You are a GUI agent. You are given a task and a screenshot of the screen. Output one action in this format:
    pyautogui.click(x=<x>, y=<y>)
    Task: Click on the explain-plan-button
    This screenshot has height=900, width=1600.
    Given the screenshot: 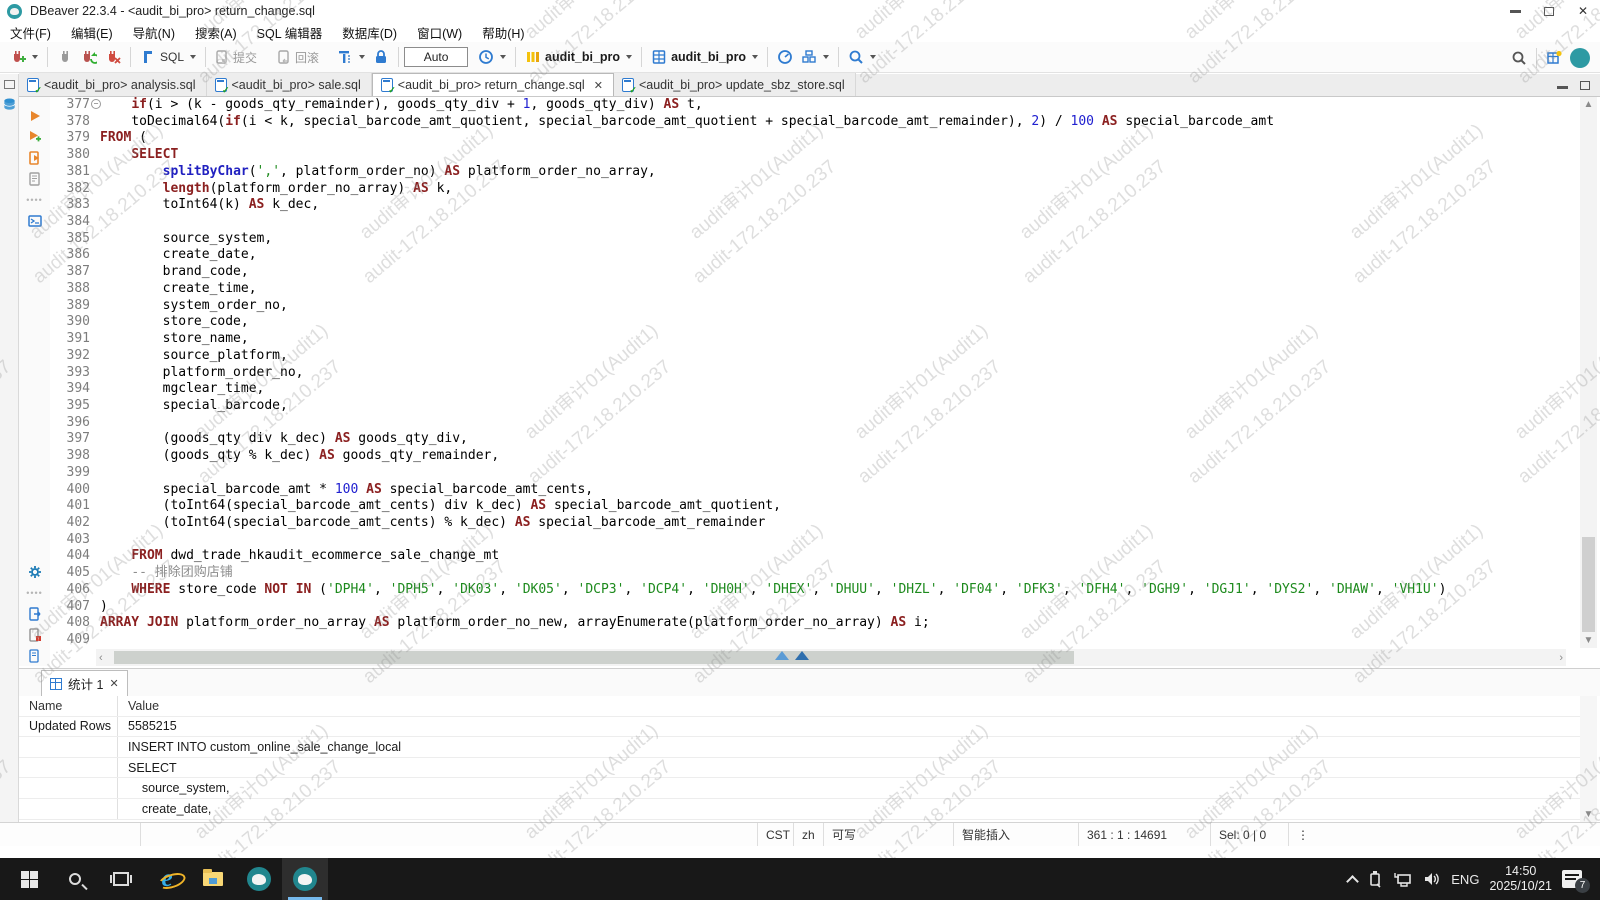 What is the action you would take?
    pyautogui.click(x=34, y=178)
    